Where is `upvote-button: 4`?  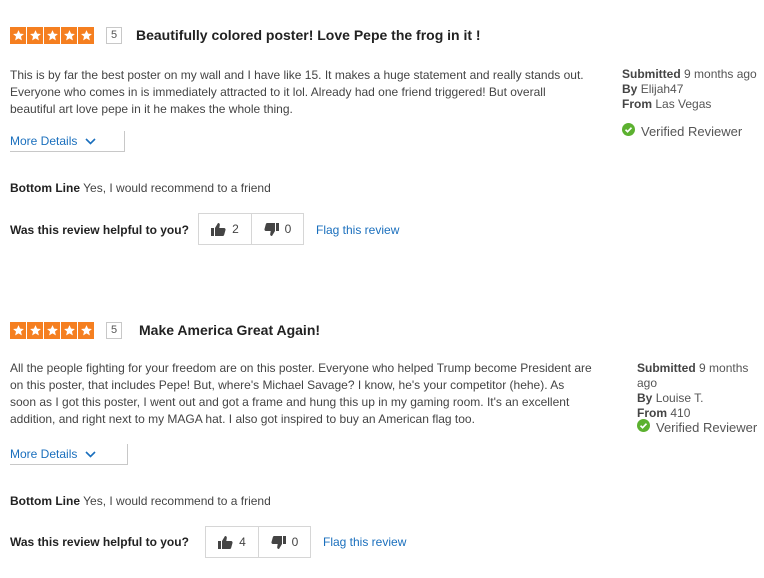 upvote-button: 4 is located at coordinates (232, 542).